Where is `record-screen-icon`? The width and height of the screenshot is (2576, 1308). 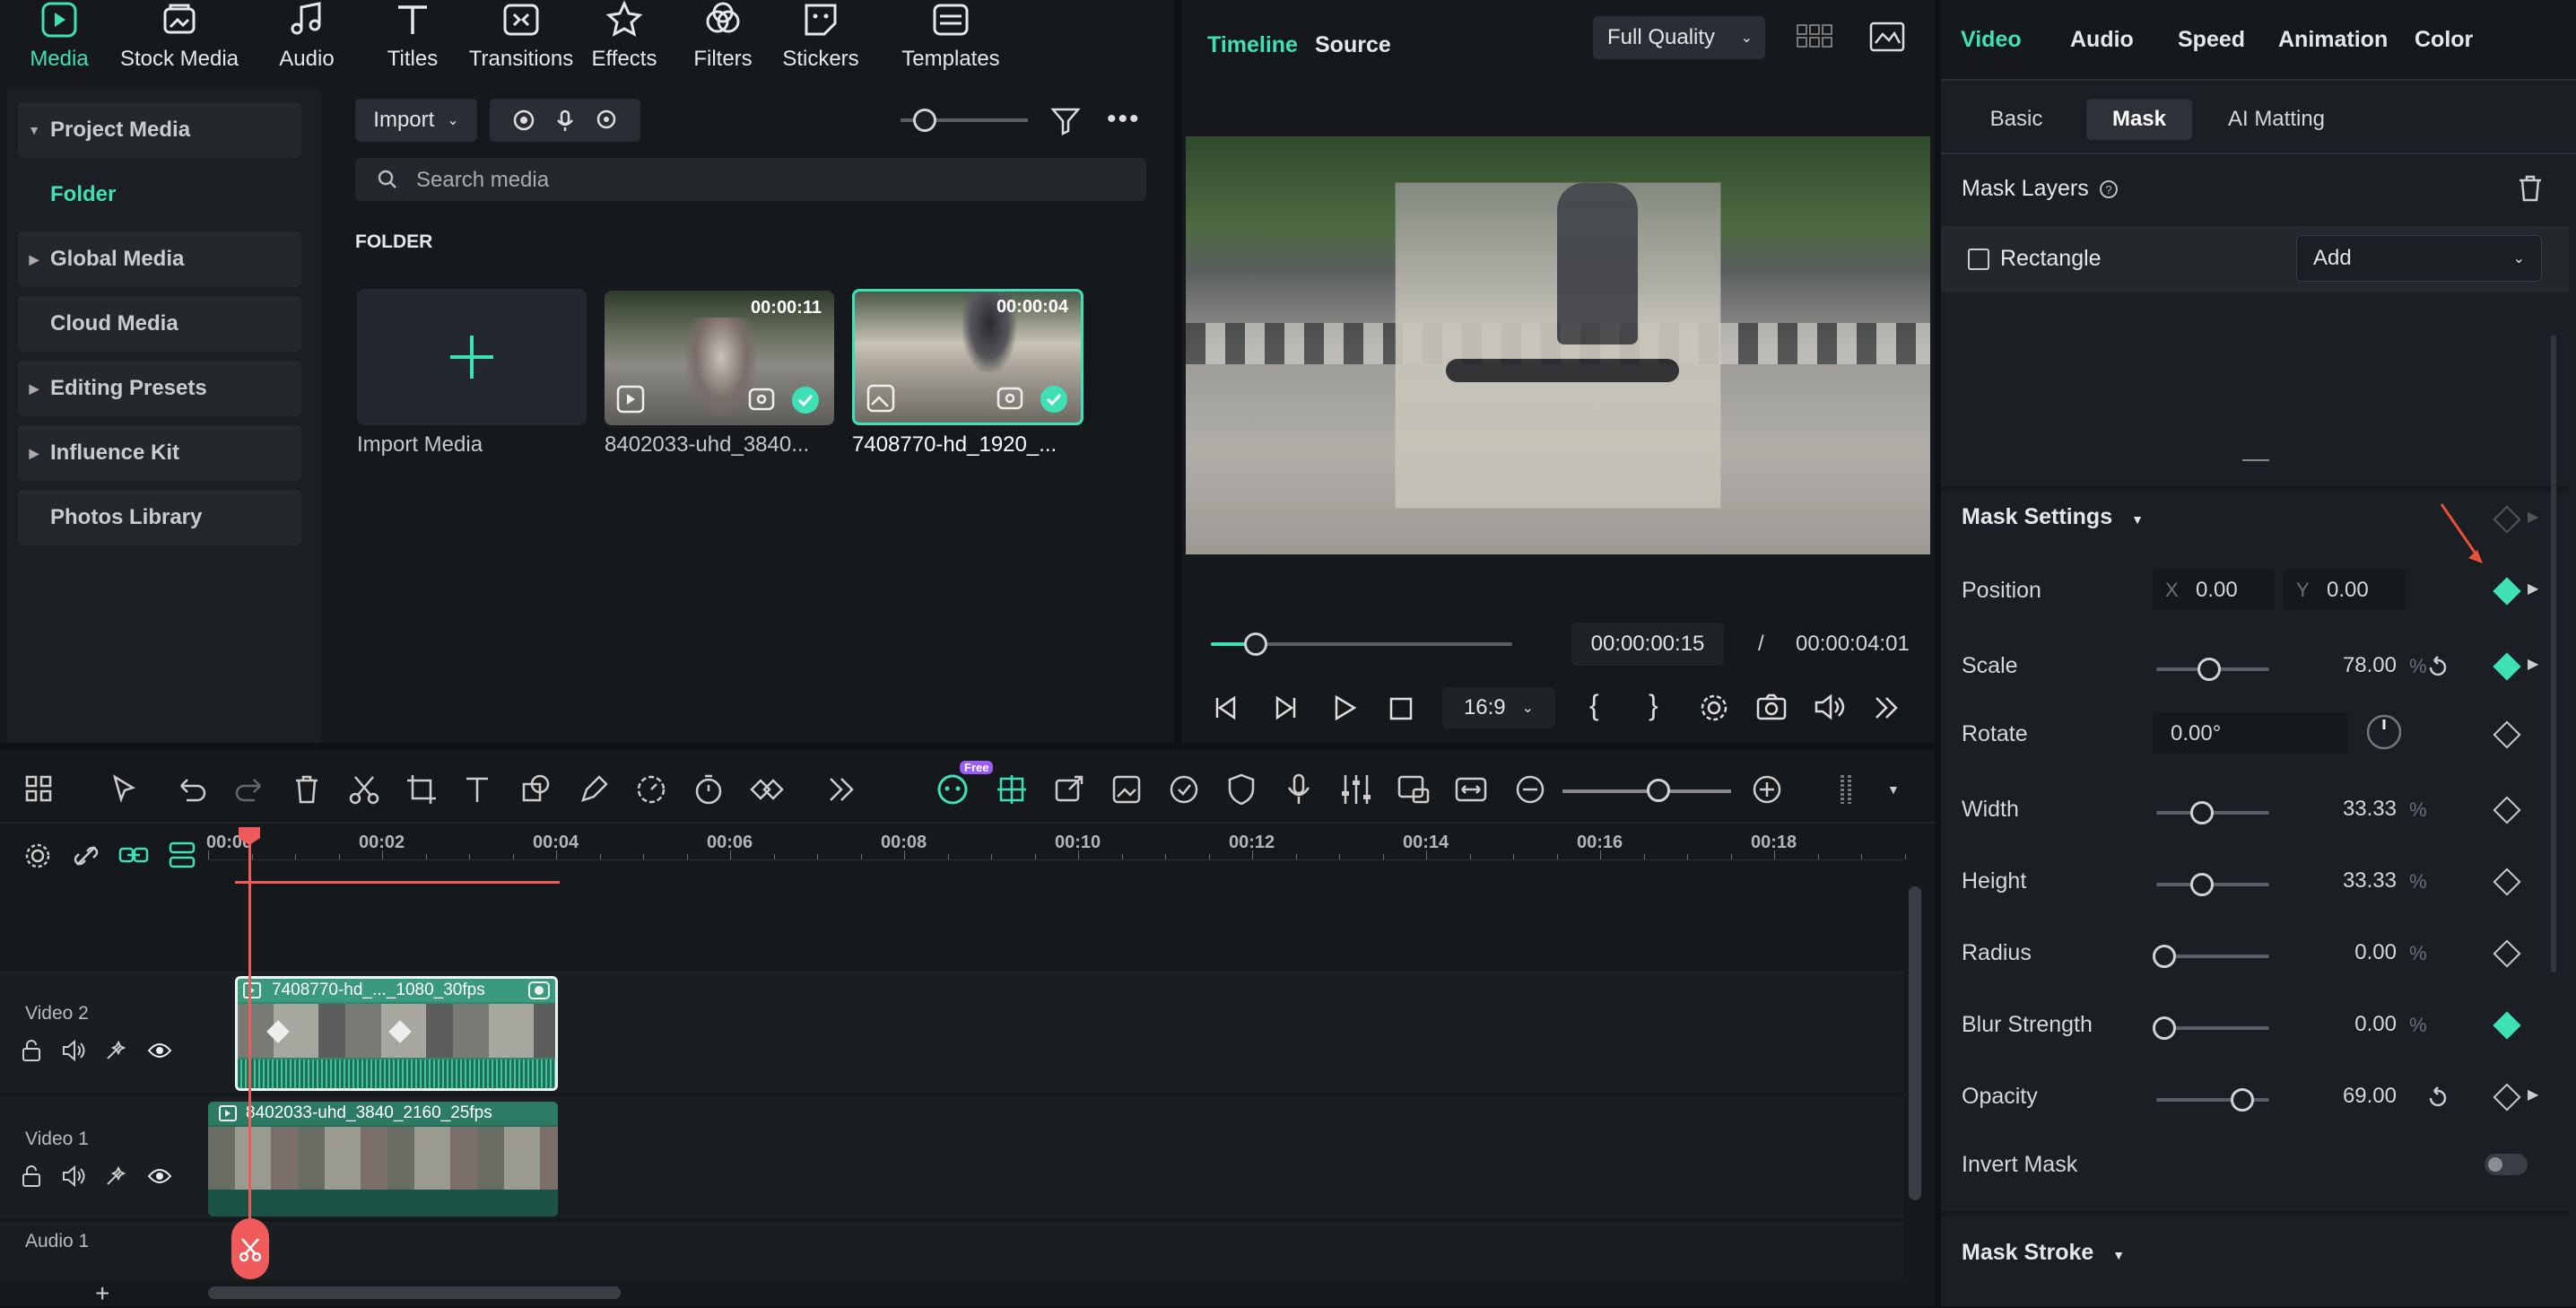 record-screen-icon is located at coordinates (523, 121).